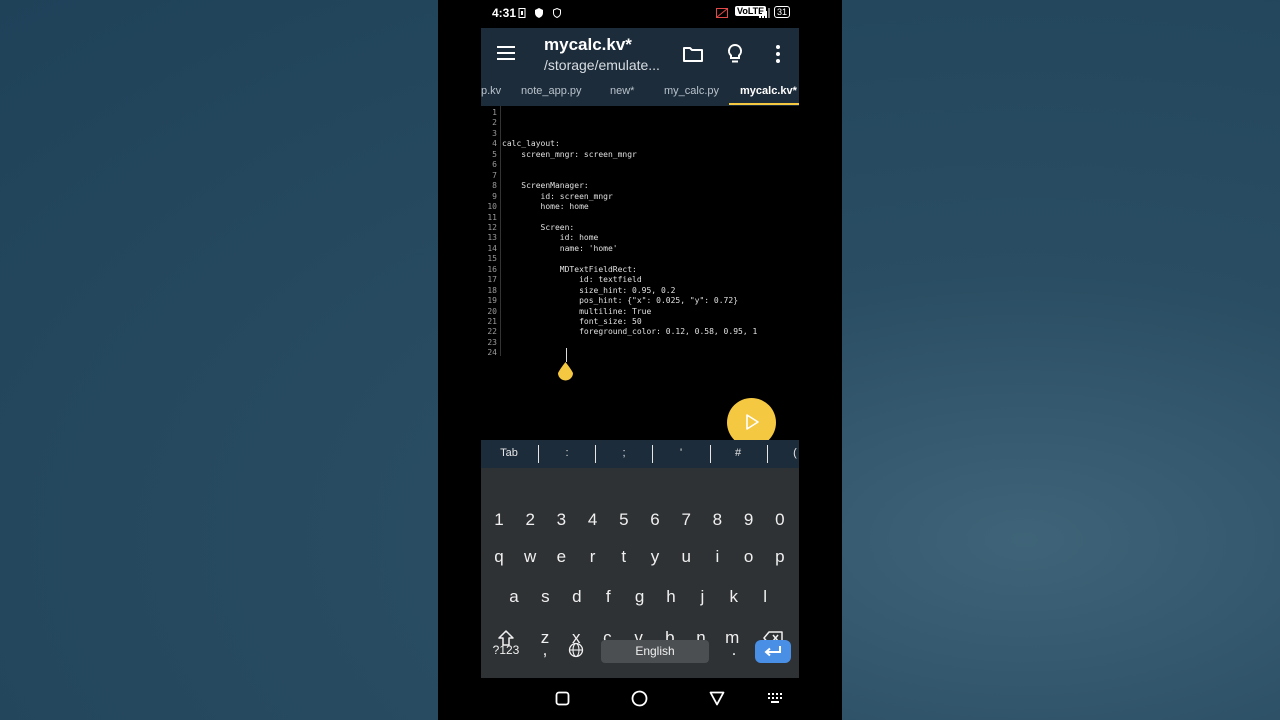 Image resolution: width=1280 pixels, height=720 pixels. I want to click on key-h: h, so click(671, 597).